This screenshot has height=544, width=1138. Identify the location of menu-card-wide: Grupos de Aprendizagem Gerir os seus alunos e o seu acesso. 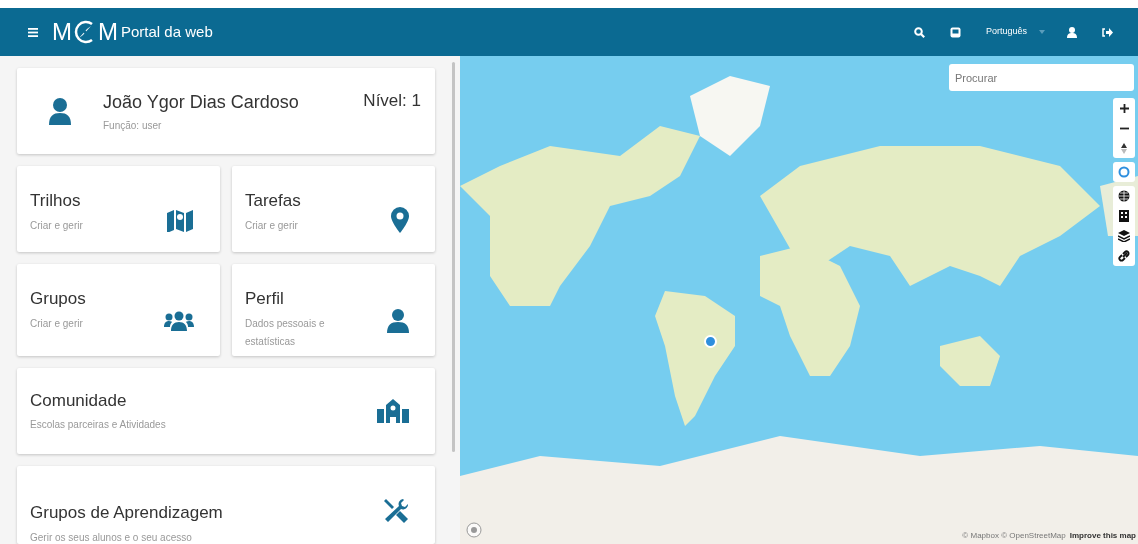
(226, 505).